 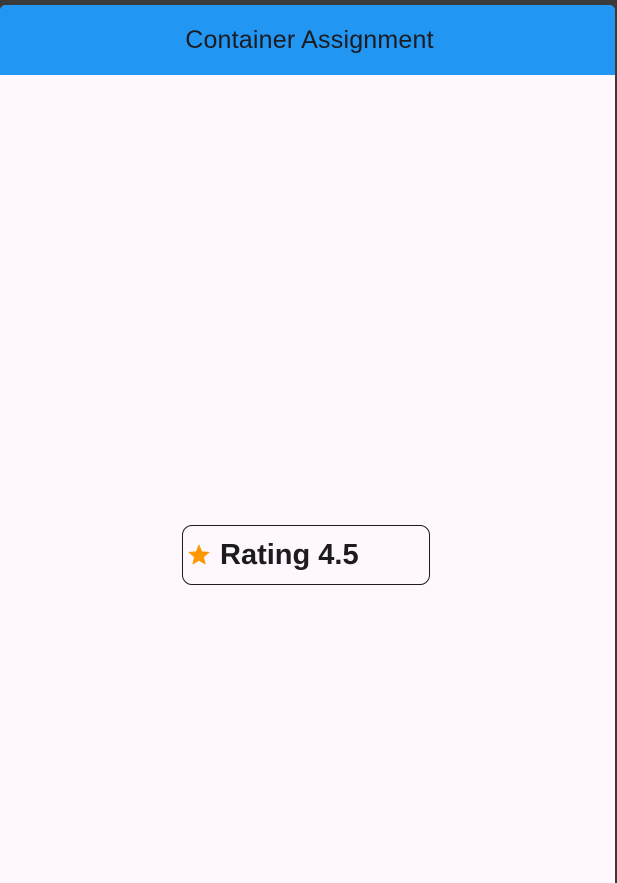 What do you see at coordinates (199, 554) in the screenshot?
I see `star-icon` at bounding box center [199, 554].